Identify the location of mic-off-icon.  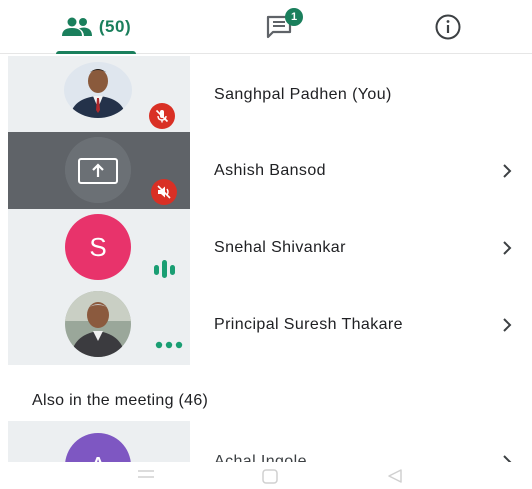
(162, 116).